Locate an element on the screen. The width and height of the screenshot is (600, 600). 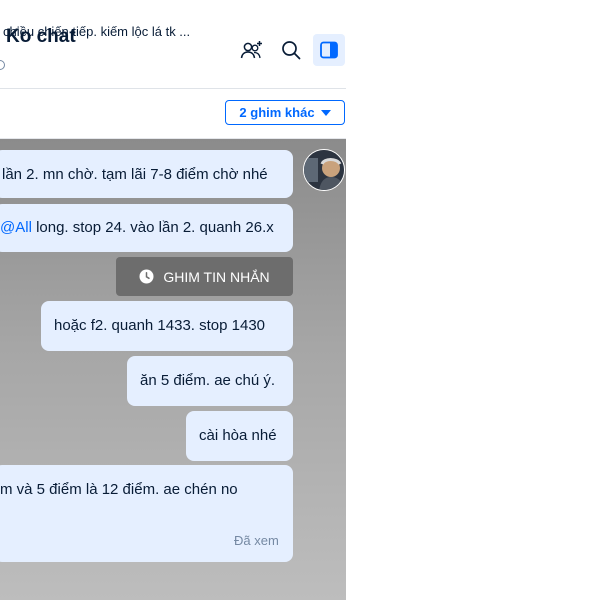
chevron-down-icon is located at coordinates (325, 112).